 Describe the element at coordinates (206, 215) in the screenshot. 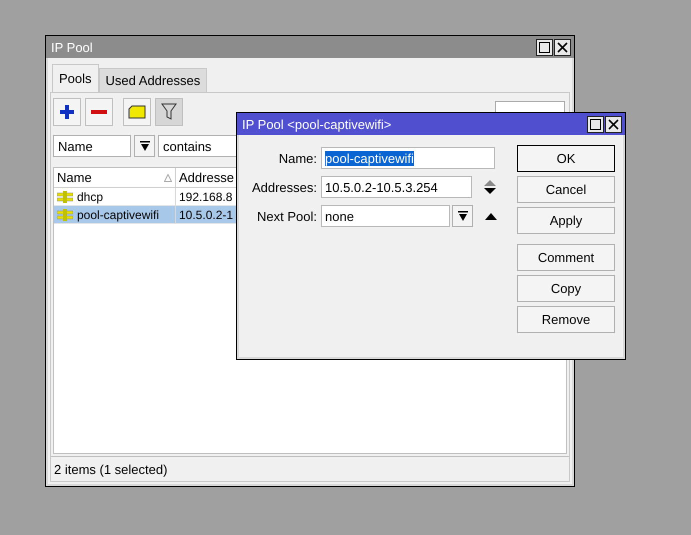

I see `table-cell: 10.5.0.2-1` at that location.